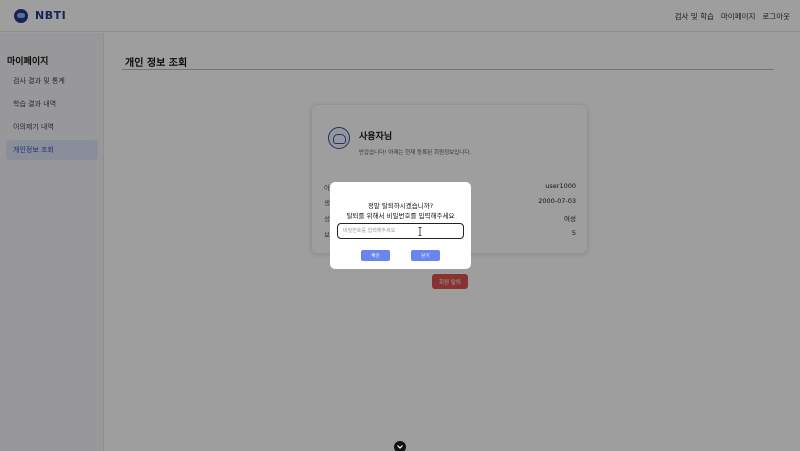 The width and height of the screenshot is (800, 451). What do you see at coordinates (400, 206) in the screenshot?
I see `modal-question: 정말 탈퇴하시겠습니까?` at bounding box center [400, 206].